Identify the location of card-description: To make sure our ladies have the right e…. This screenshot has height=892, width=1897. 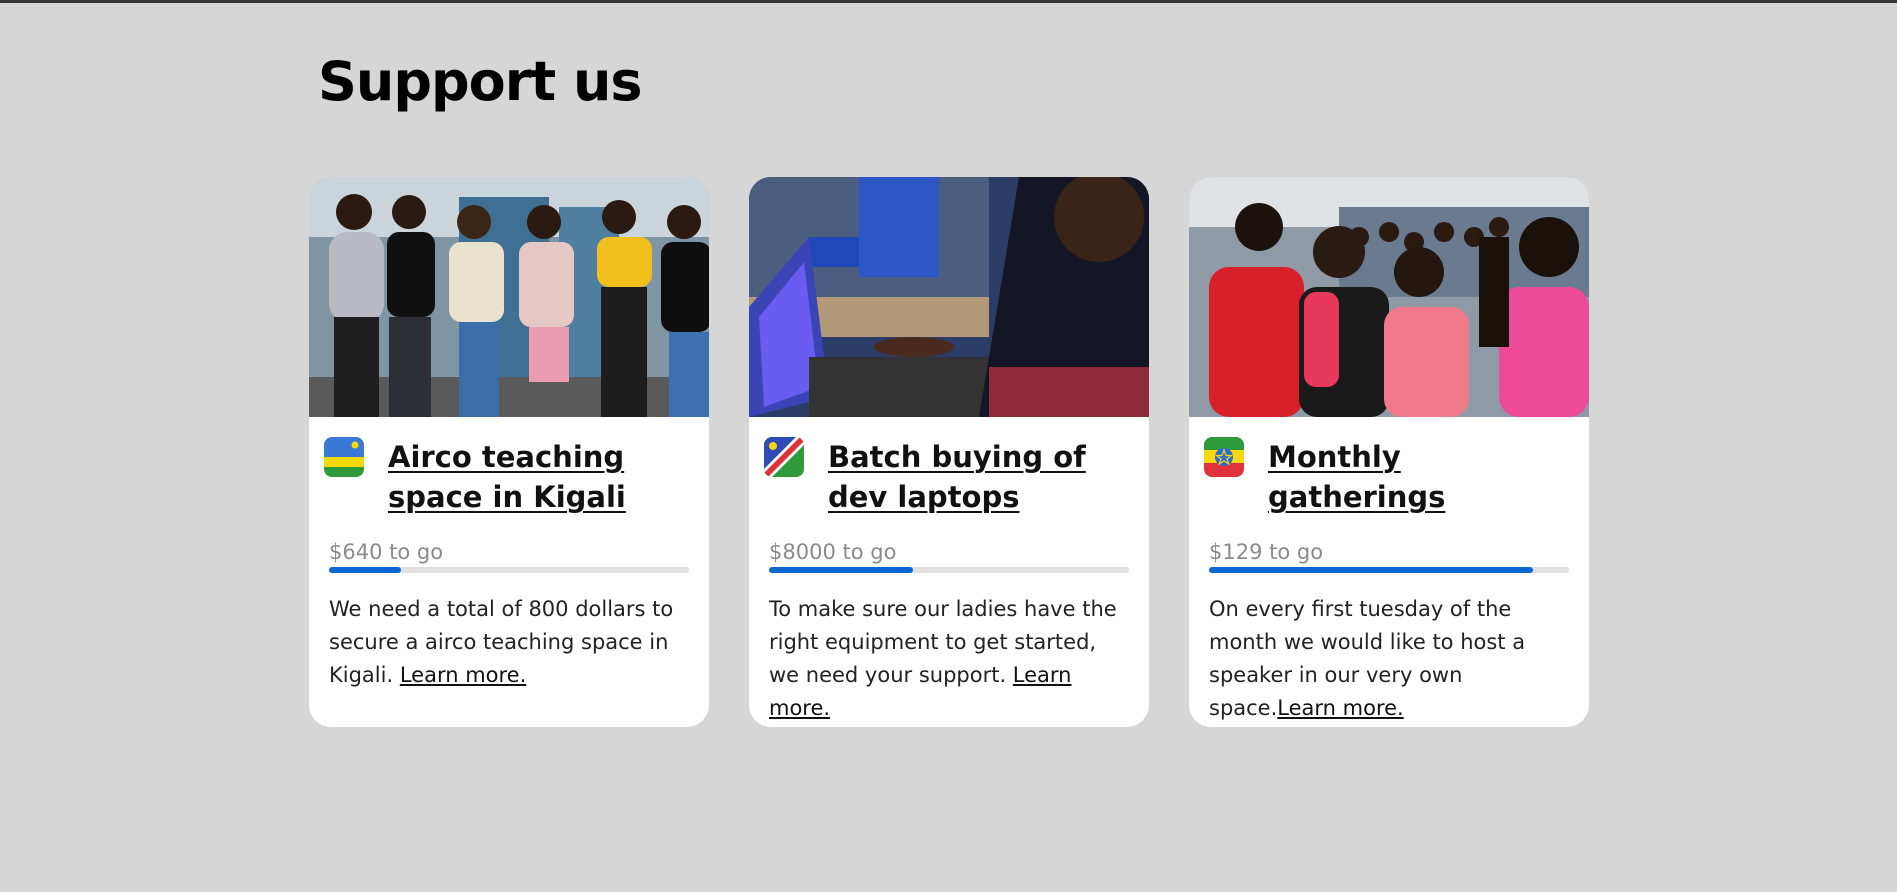
(949, 659).